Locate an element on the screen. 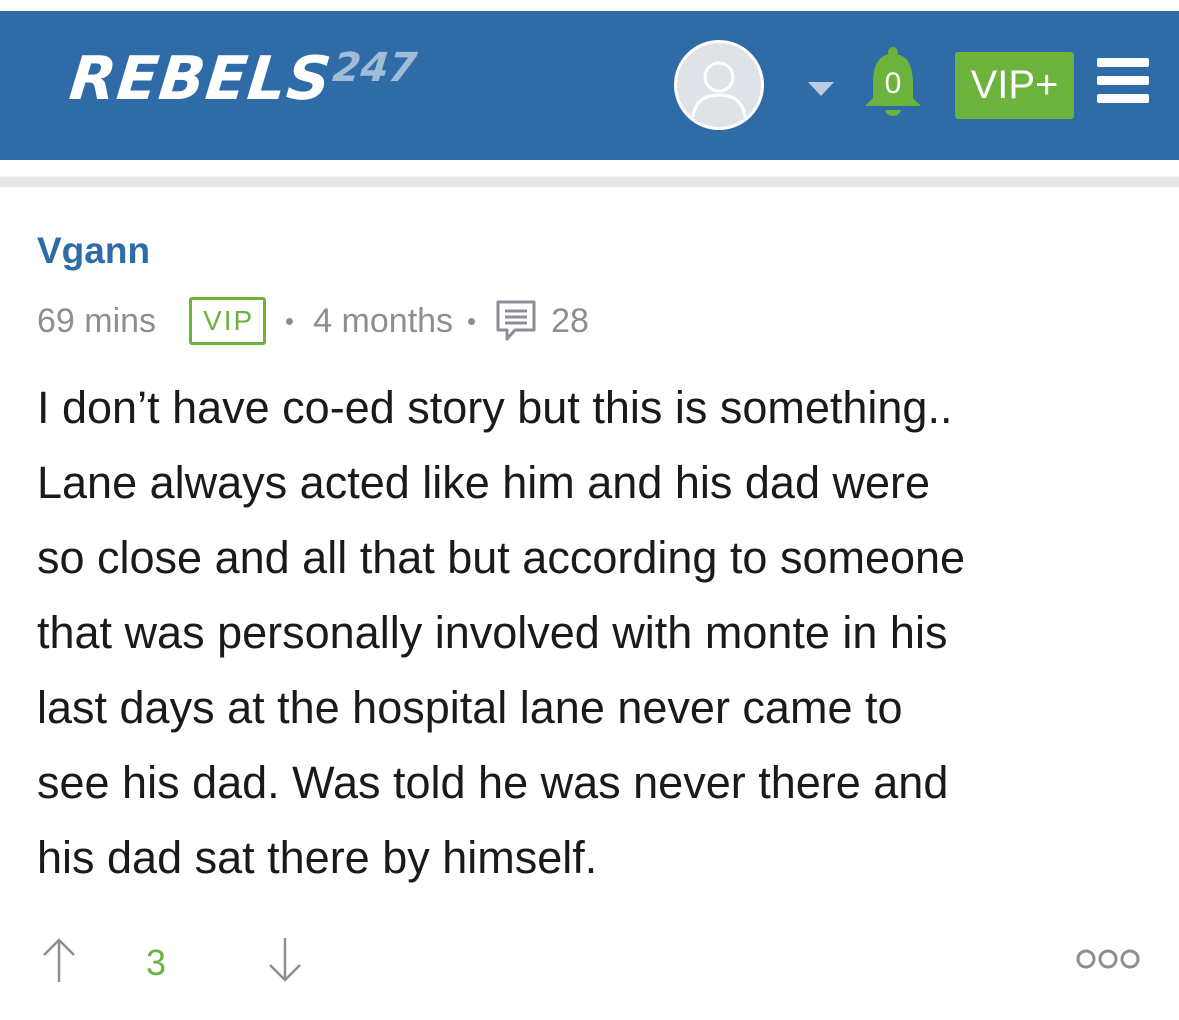 Image resolution: width=1179 pixels, height=1020 pixels. more-options-icon is located at coordinates (1108, 959).